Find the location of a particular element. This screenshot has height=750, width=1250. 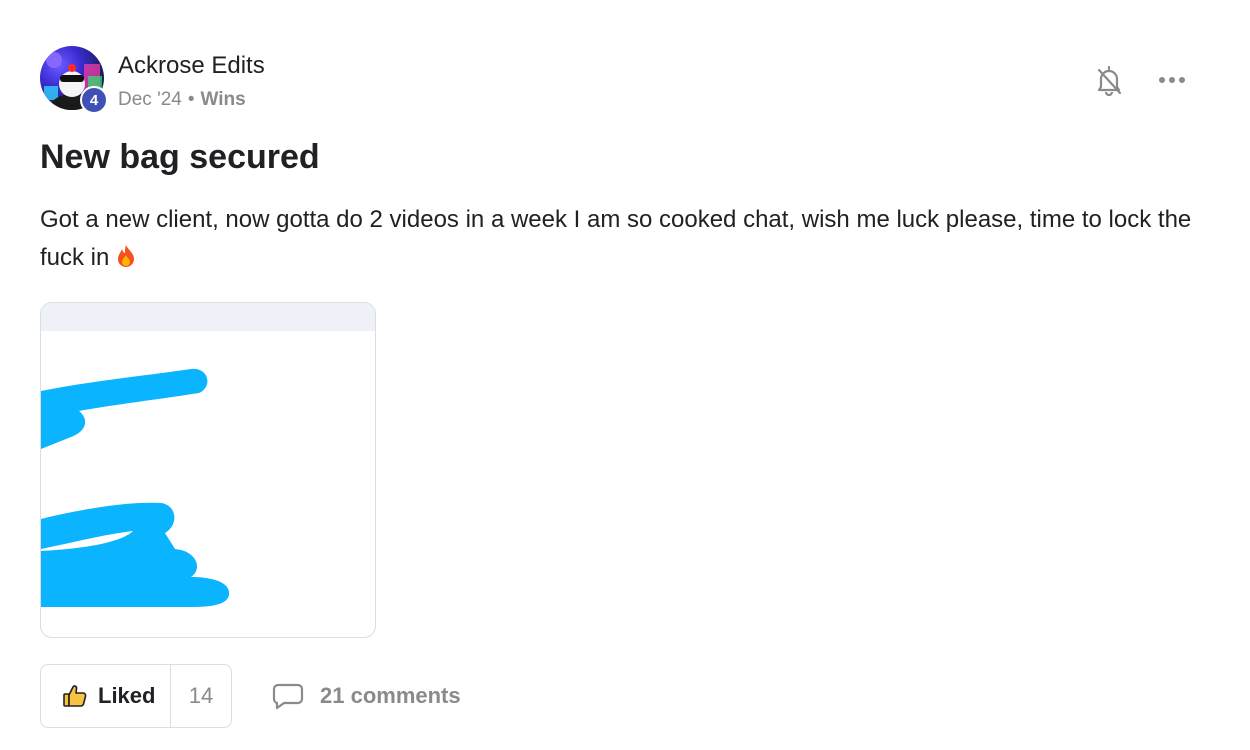

bell-off-icon is located at coordinates (1109, 80).